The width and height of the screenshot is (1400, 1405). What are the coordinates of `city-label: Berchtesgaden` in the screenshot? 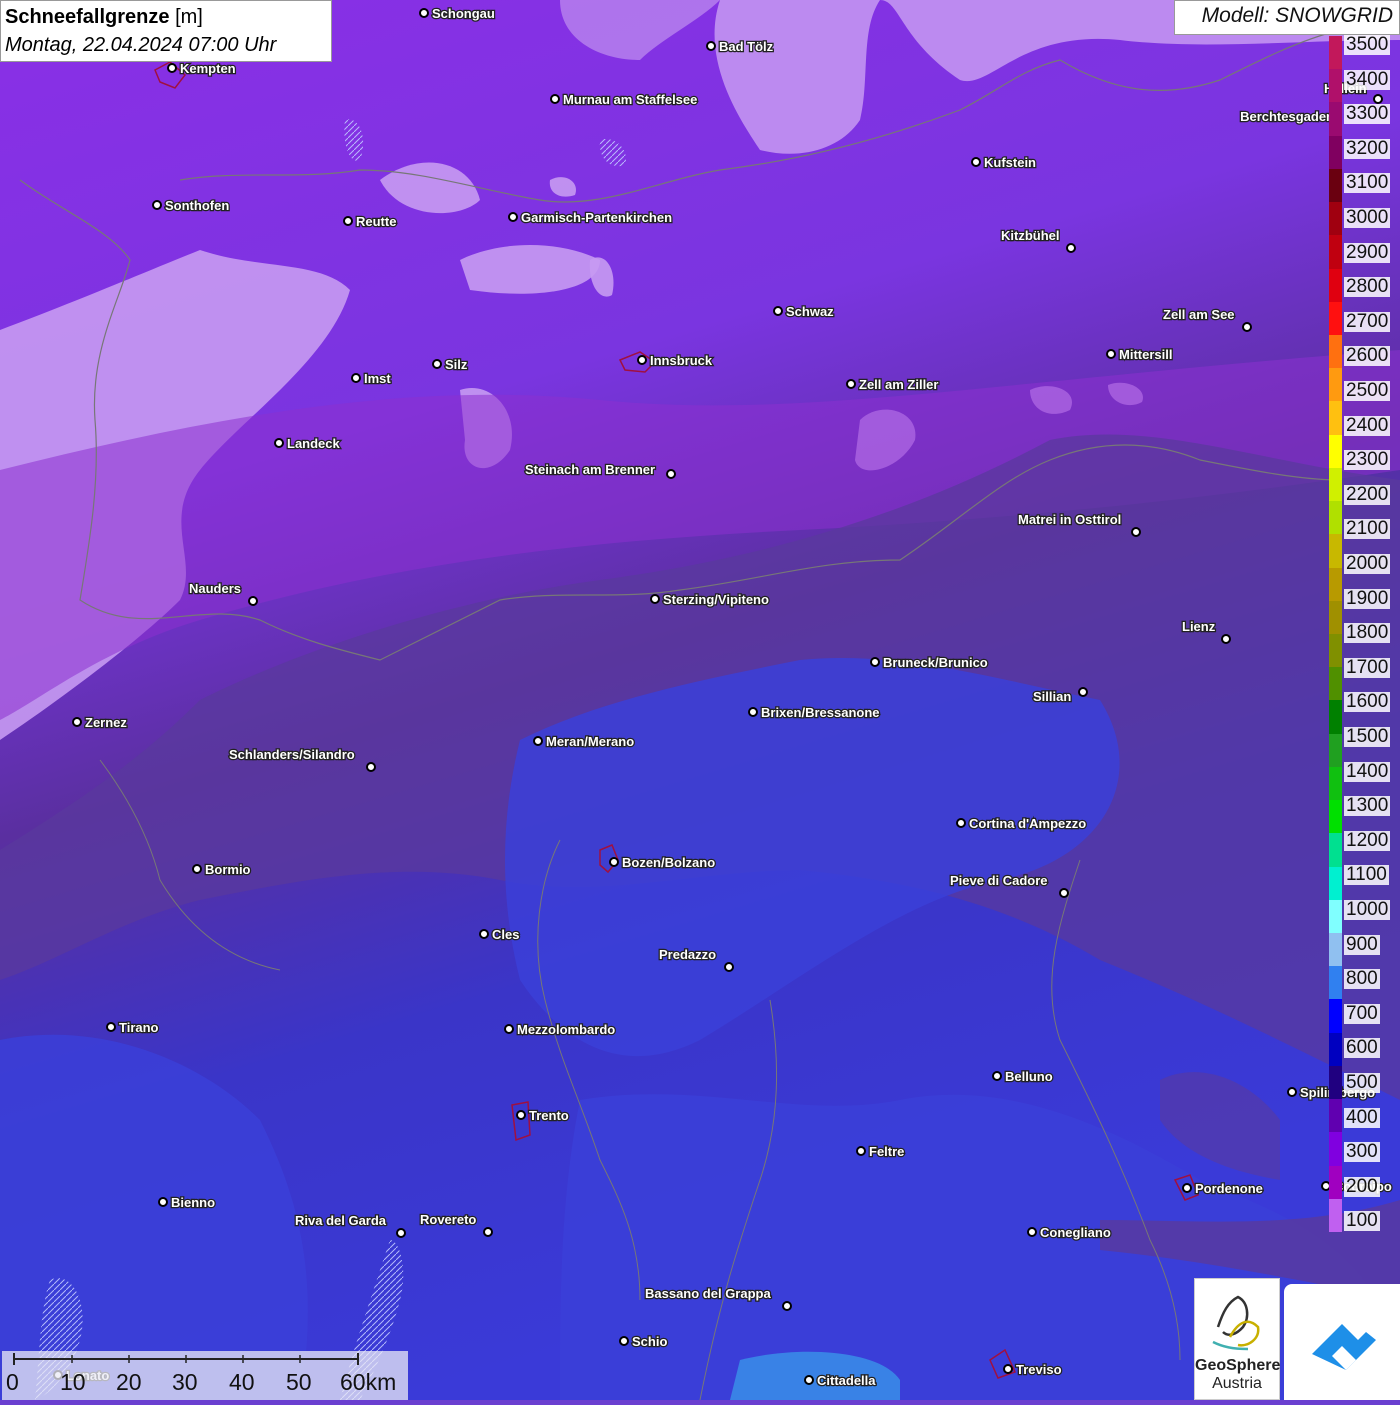 It's located at (1287, 116).